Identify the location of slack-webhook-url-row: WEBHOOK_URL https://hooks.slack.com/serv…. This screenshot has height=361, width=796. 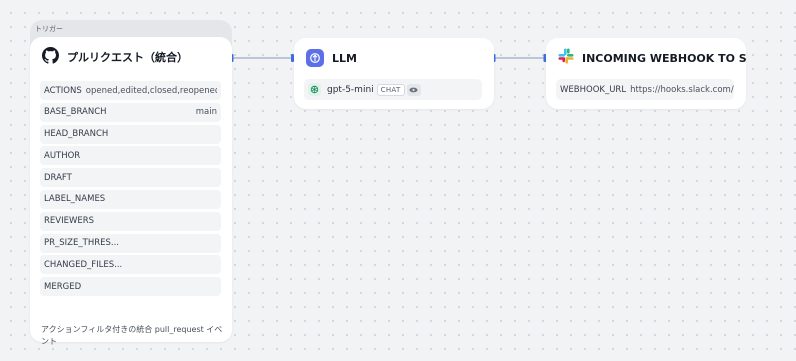
(645, 89).